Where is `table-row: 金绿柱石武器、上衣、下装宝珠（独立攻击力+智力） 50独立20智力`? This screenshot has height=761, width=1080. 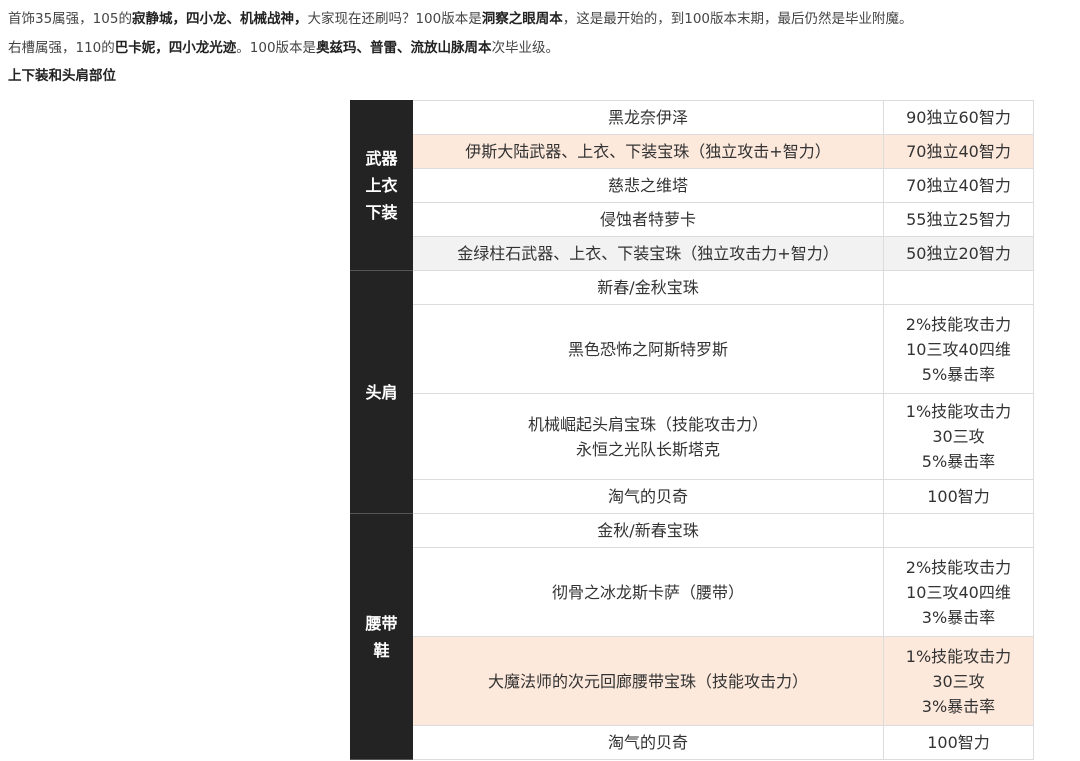
table-row: 金绿柱石武器、上衣、下装宝珠（独立攻击力+智力） 50独立20智力 is located at coordinates (692, 253).